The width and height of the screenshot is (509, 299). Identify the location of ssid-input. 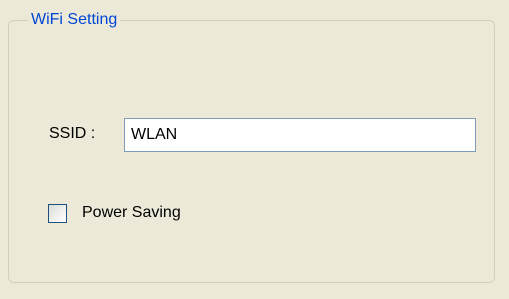
(300, 135).